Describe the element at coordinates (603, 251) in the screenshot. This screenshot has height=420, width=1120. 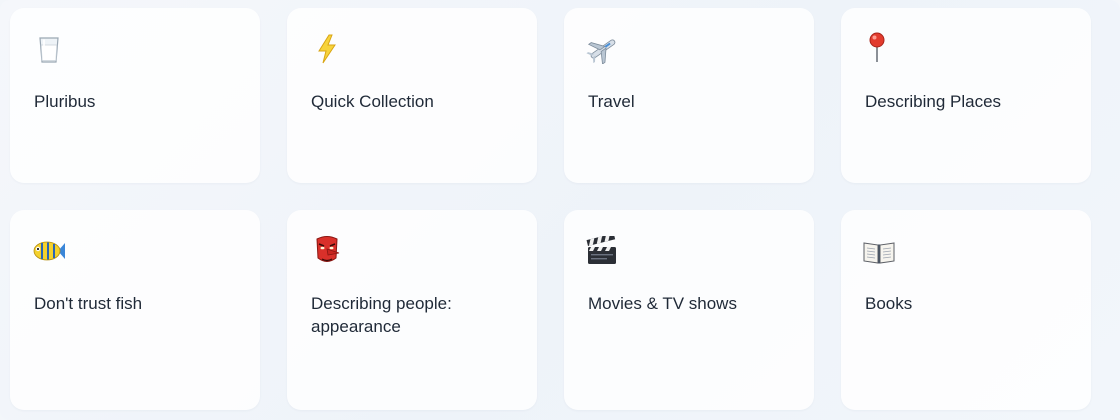
I see `clapper-board-icon` at that location.